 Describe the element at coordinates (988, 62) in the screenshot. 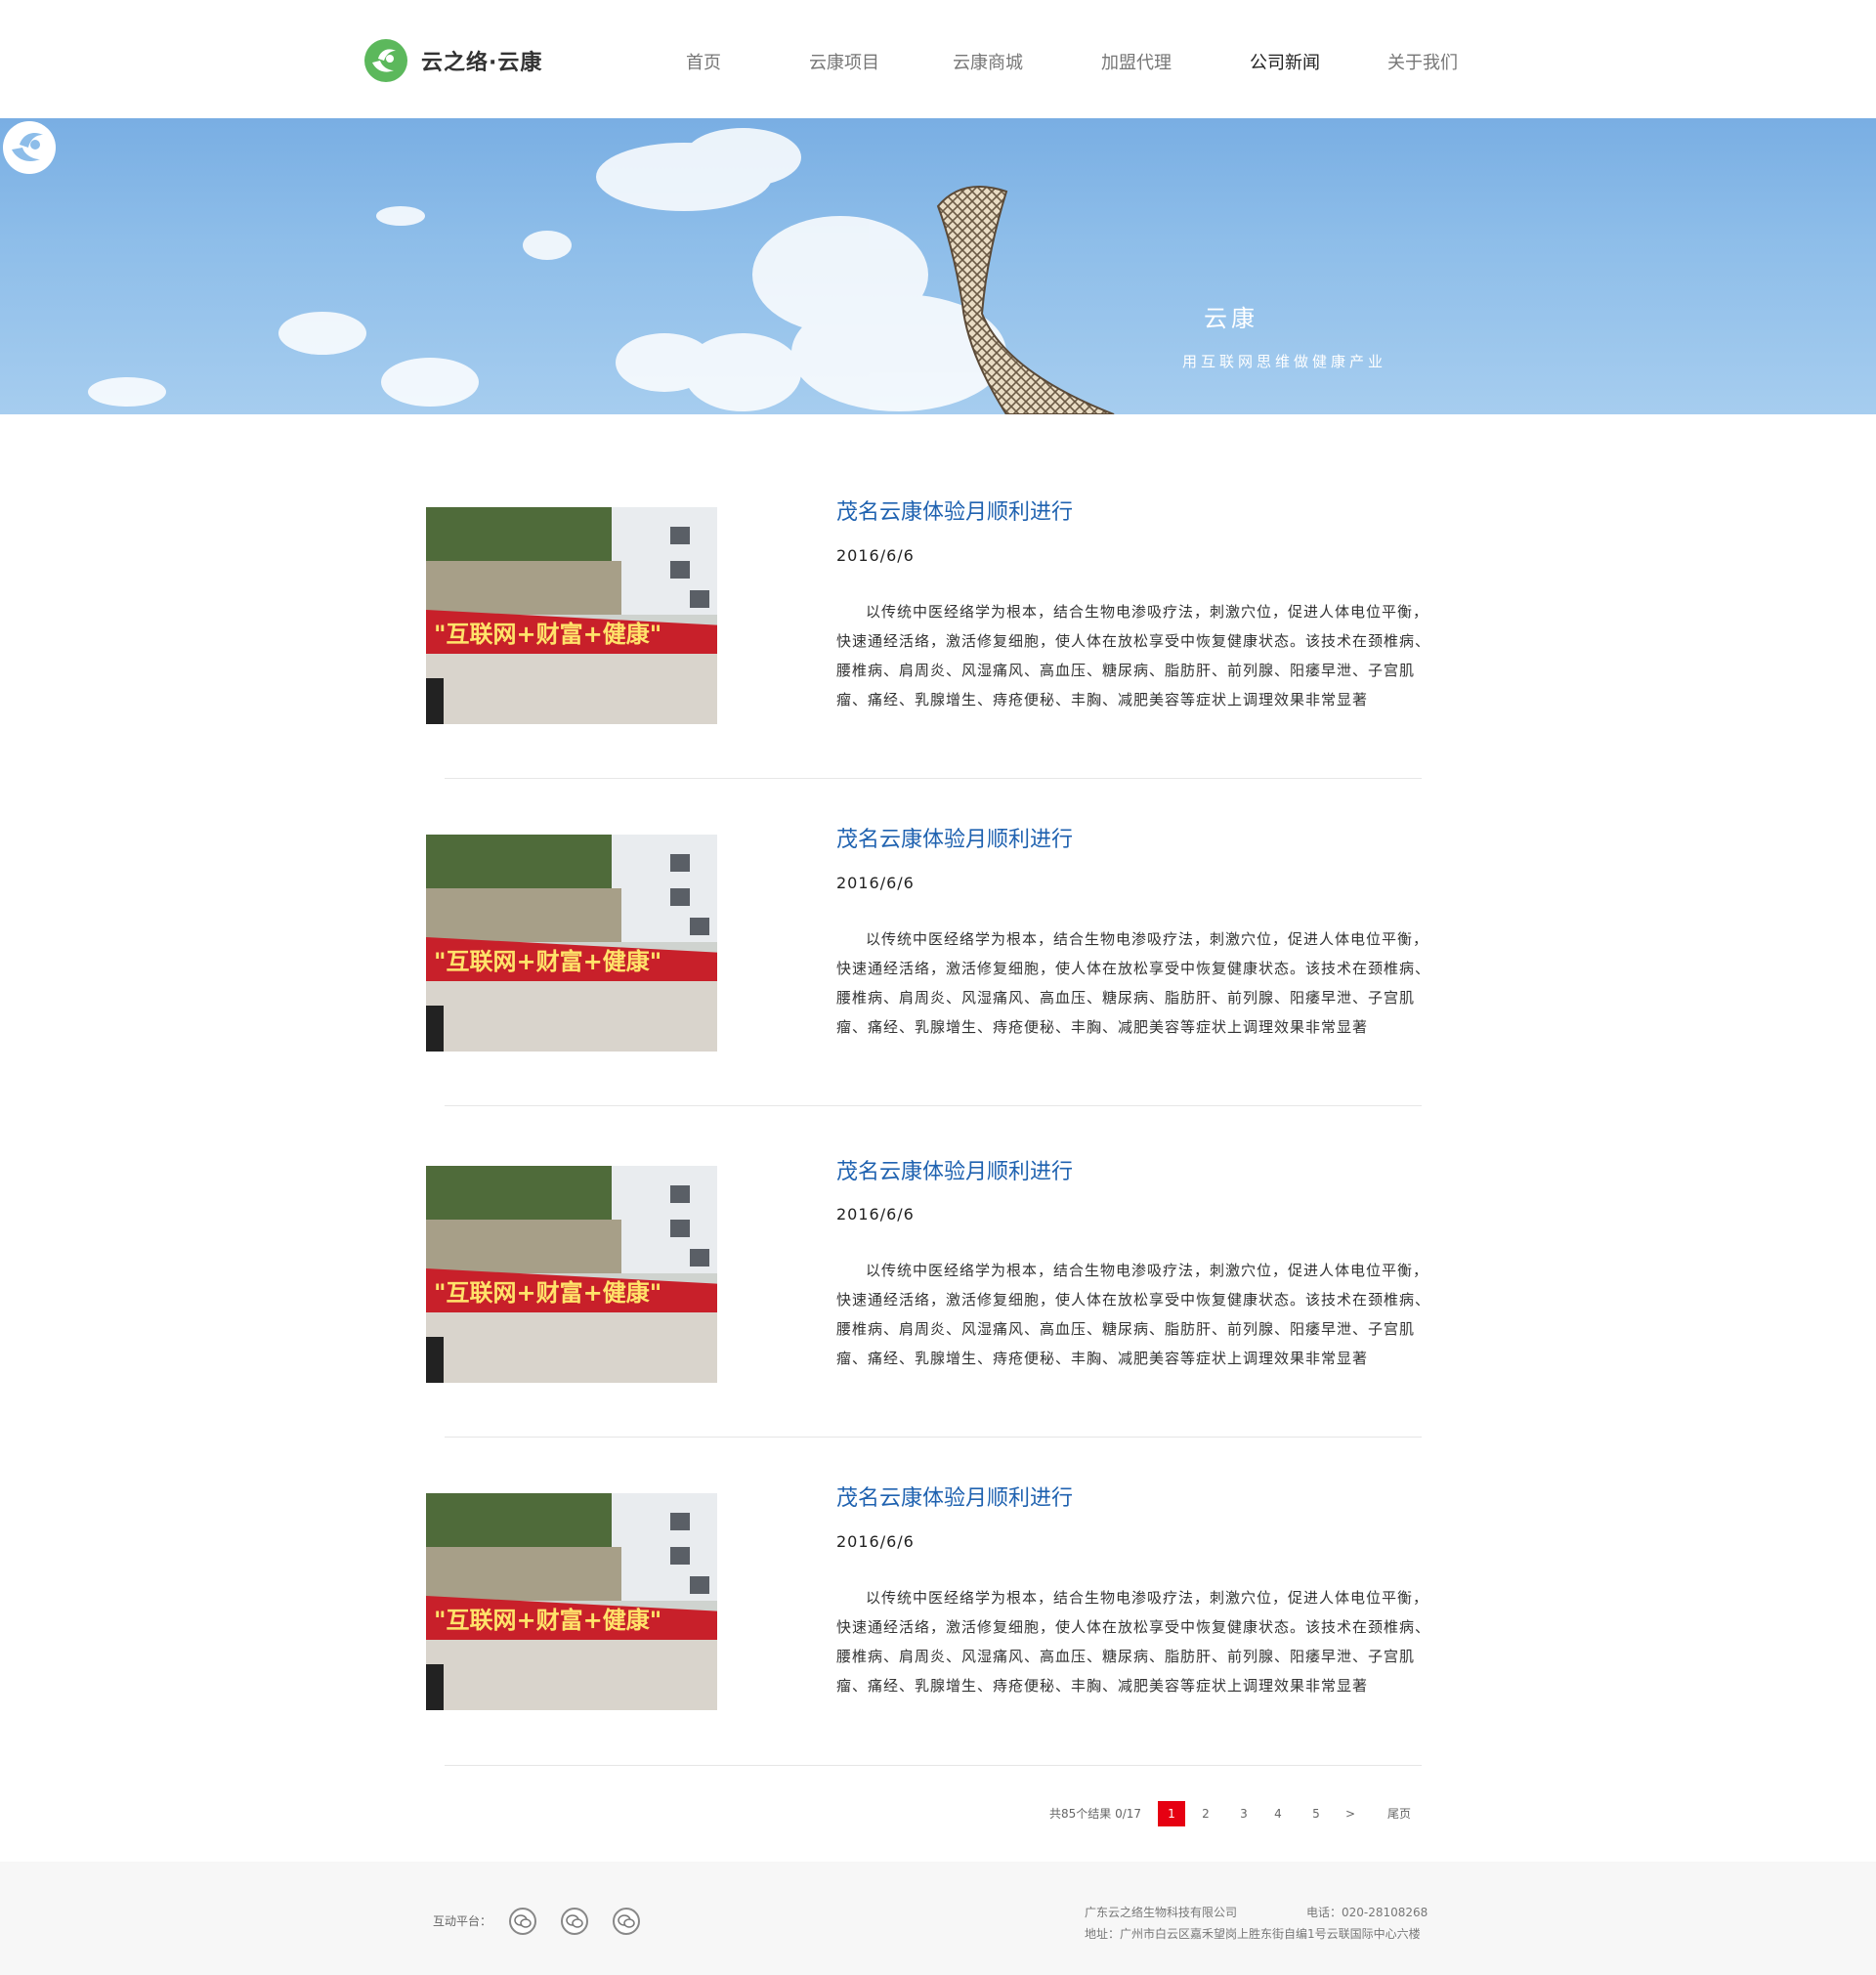

I see `nav-item-mall: 云康商城` at that location.